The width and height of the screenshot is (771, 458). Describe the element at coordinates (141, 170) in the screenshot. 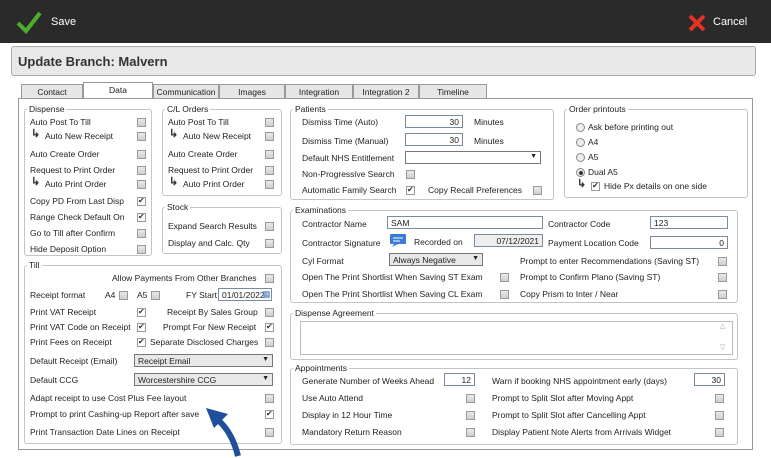

I see `dispense-request-print-checkbox` at that location.